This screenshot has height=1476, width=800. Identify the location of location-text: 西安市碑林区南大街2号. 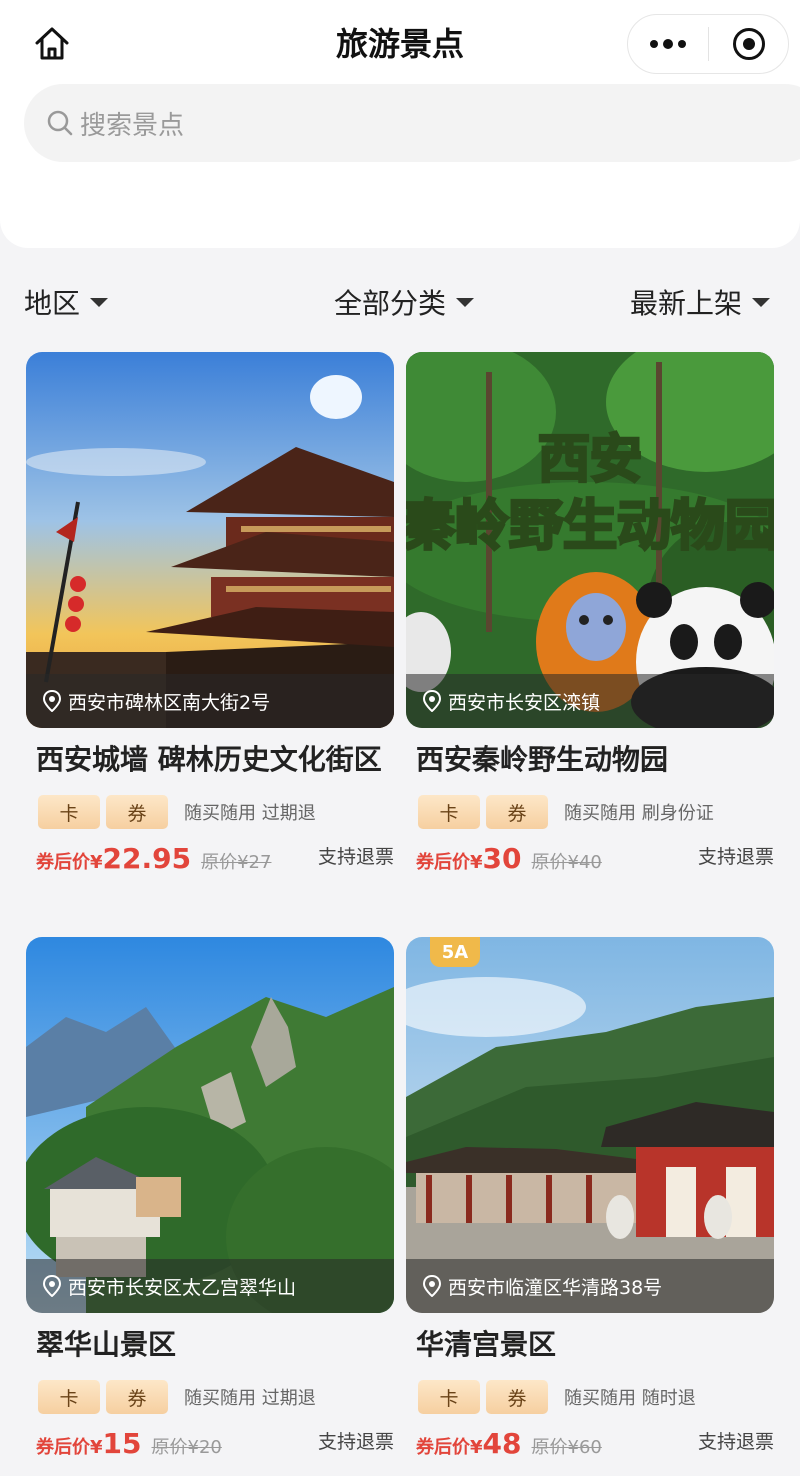
(169, 702).